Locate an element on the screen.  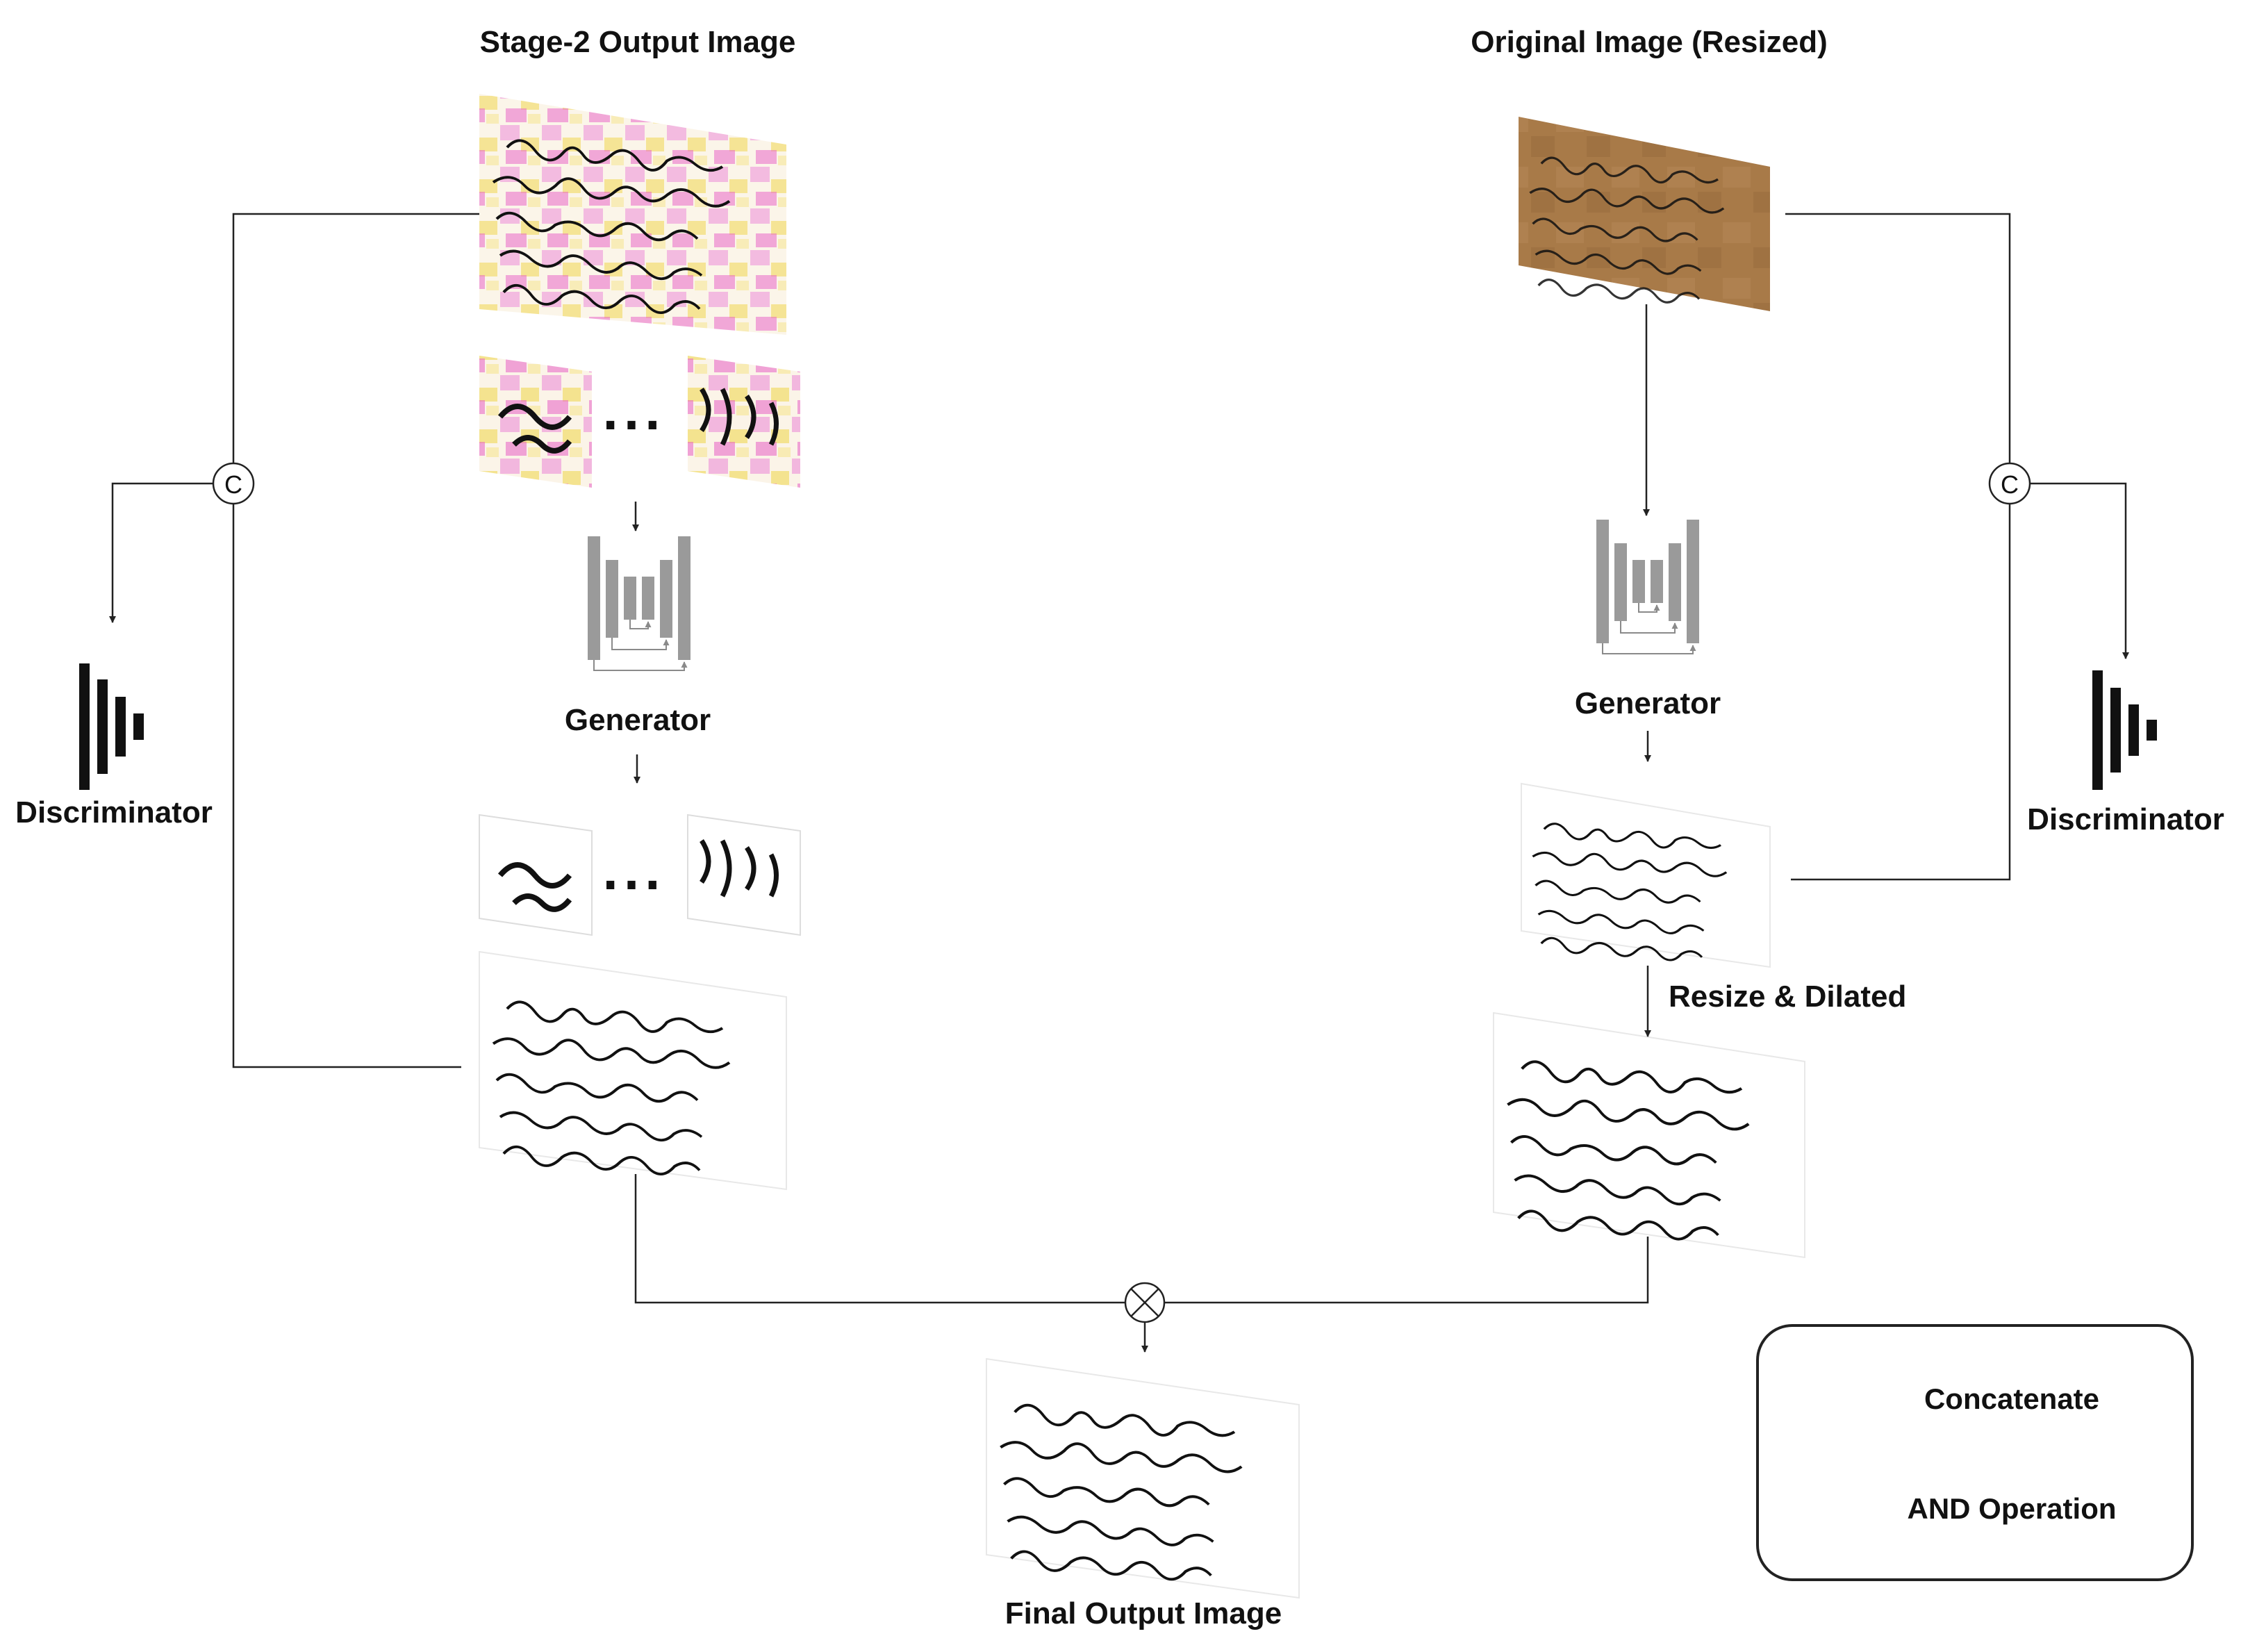
final-output-title: Final Output Image is located at coordinates (1143, 1613).